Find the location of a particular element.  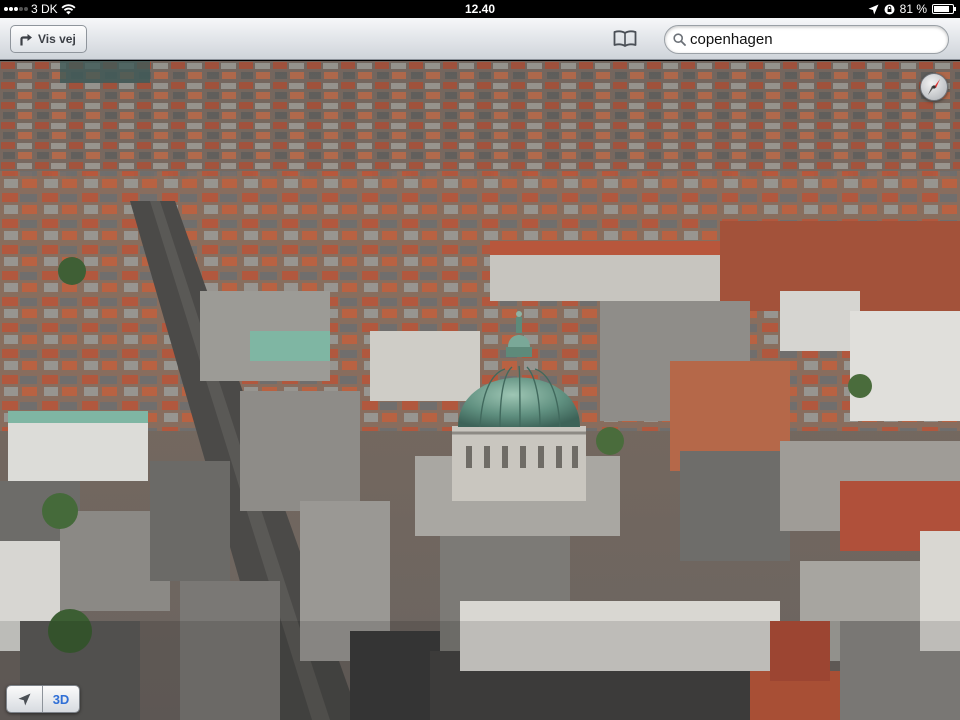

battery-percentage: 81 % is located at coordinates (913, 9).